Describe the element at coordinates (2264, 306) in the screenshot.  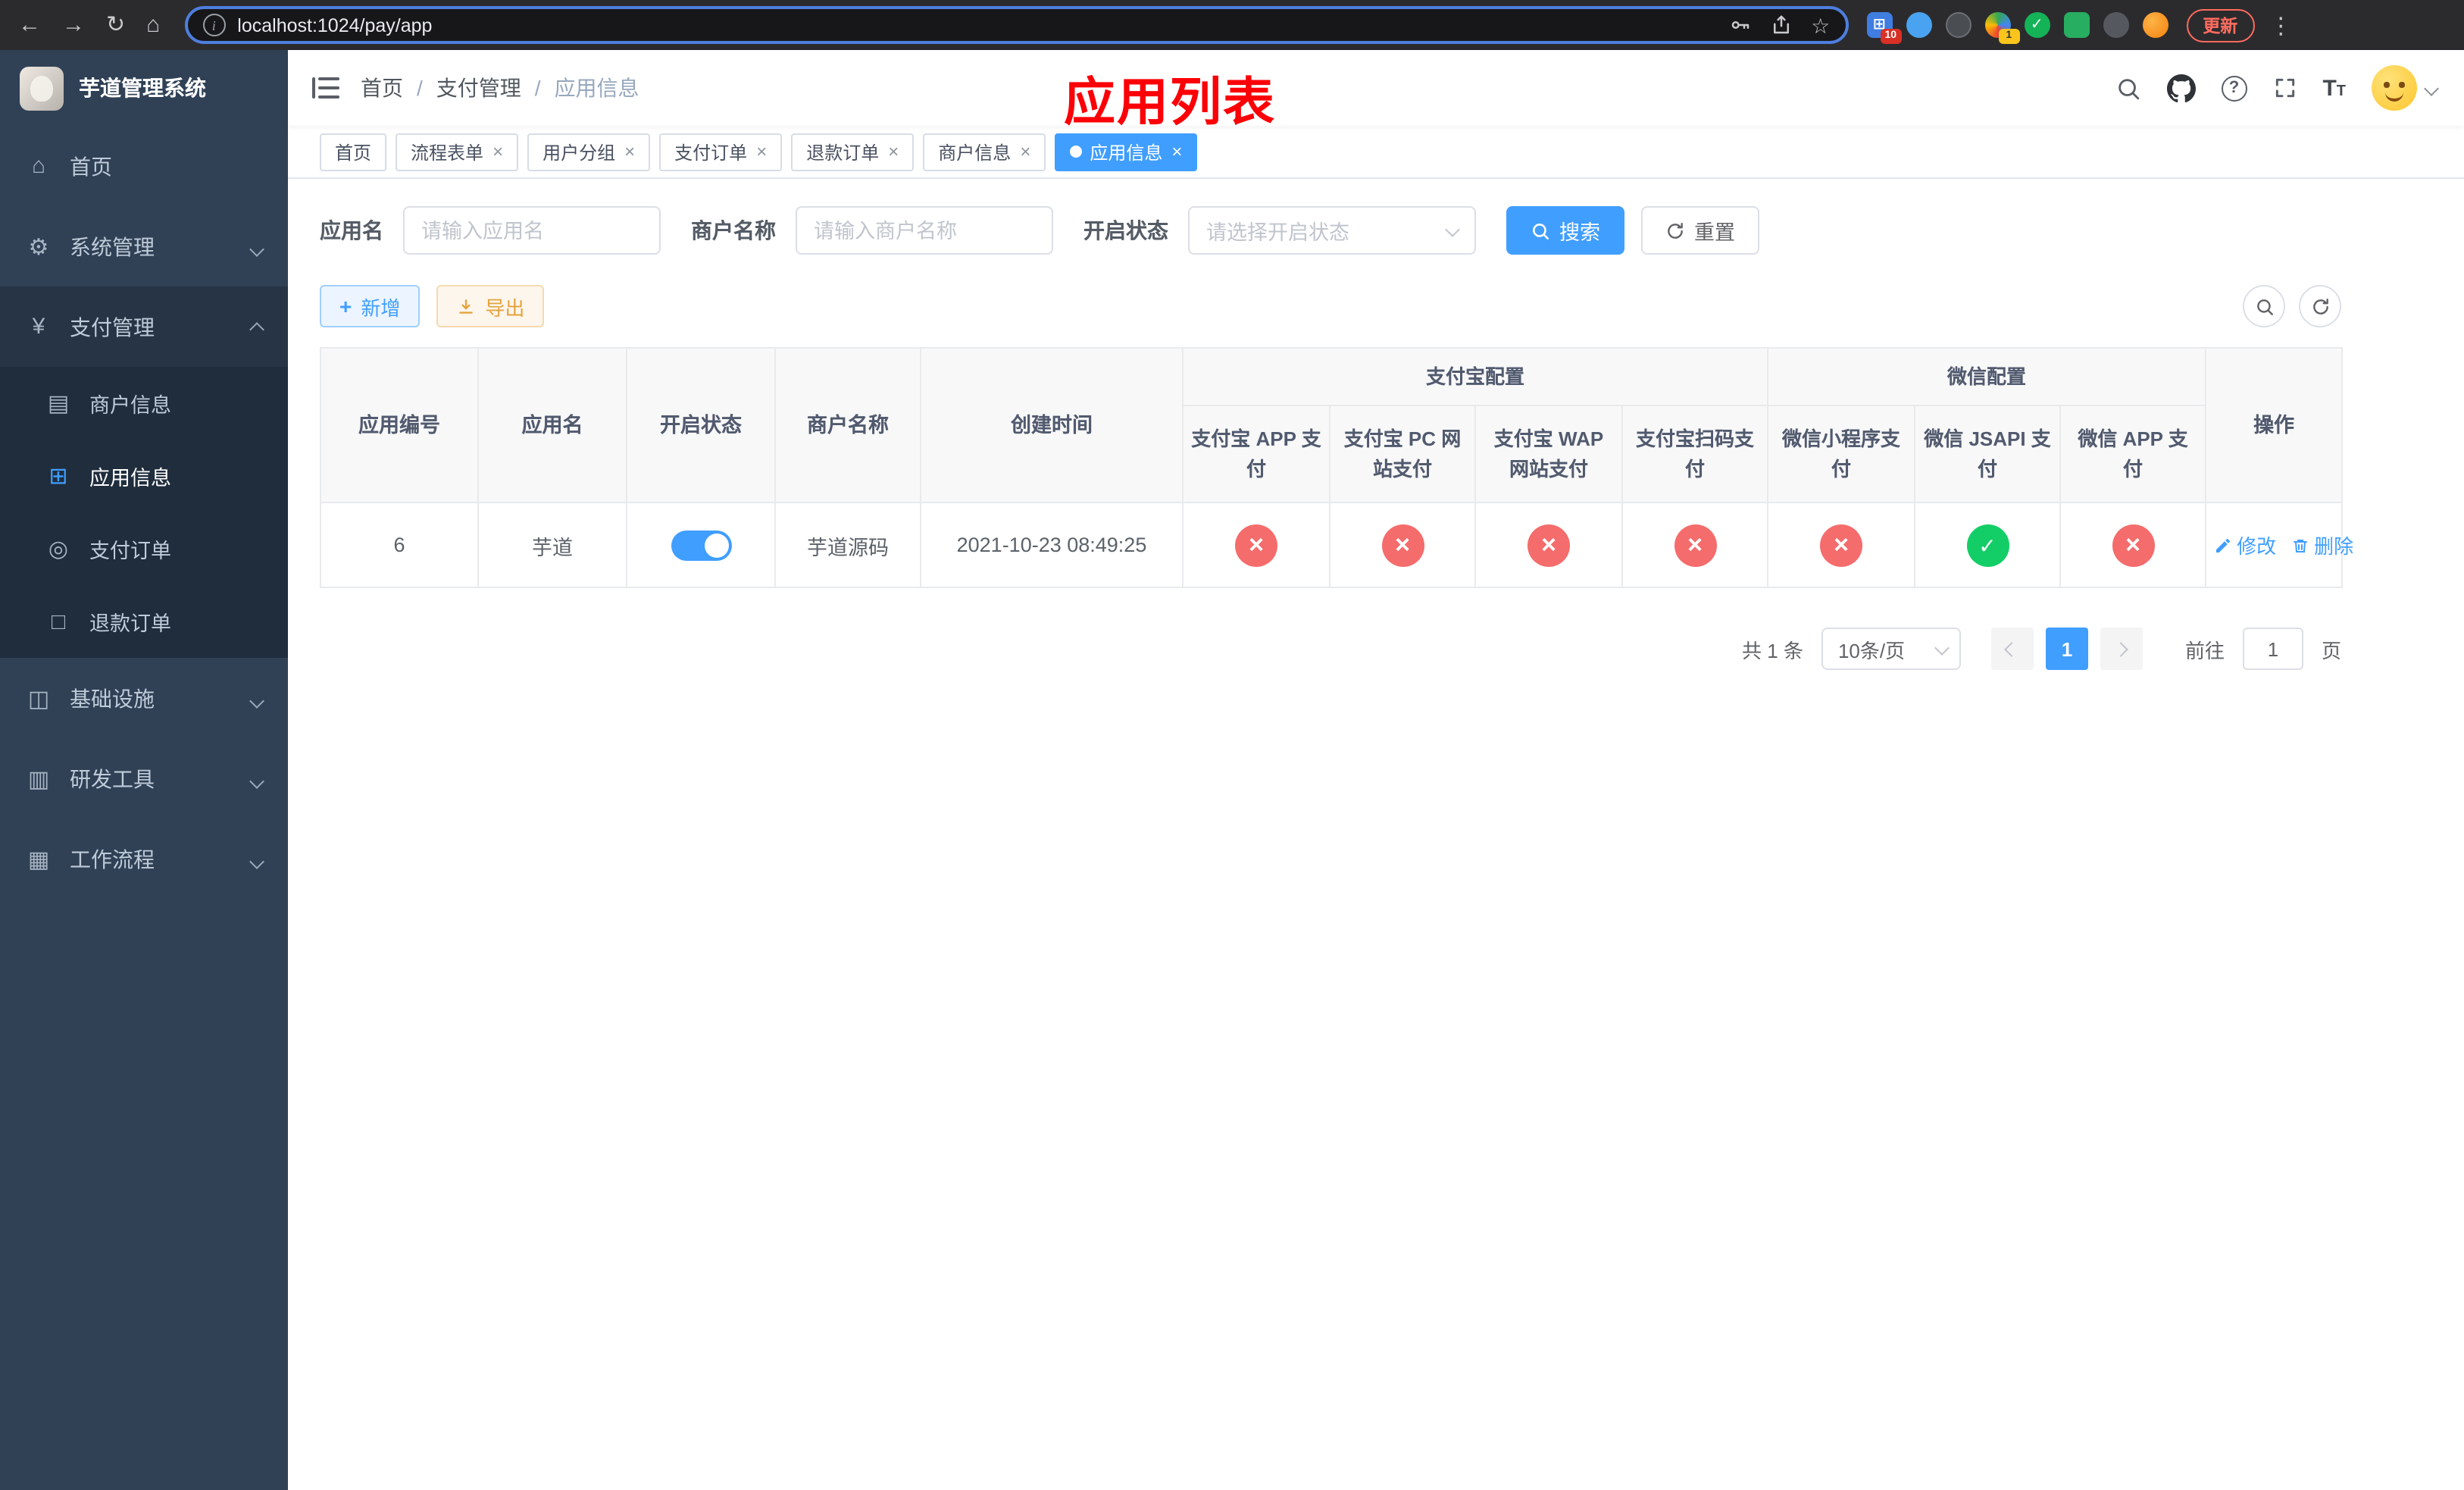
I see `show-search-button` at that location.